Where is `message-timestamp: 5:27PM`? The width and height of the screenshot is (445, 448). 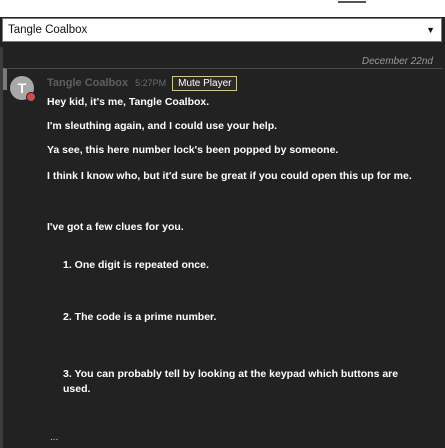 message-timestamp: 5:27PM is located at coordinates (151, 83).